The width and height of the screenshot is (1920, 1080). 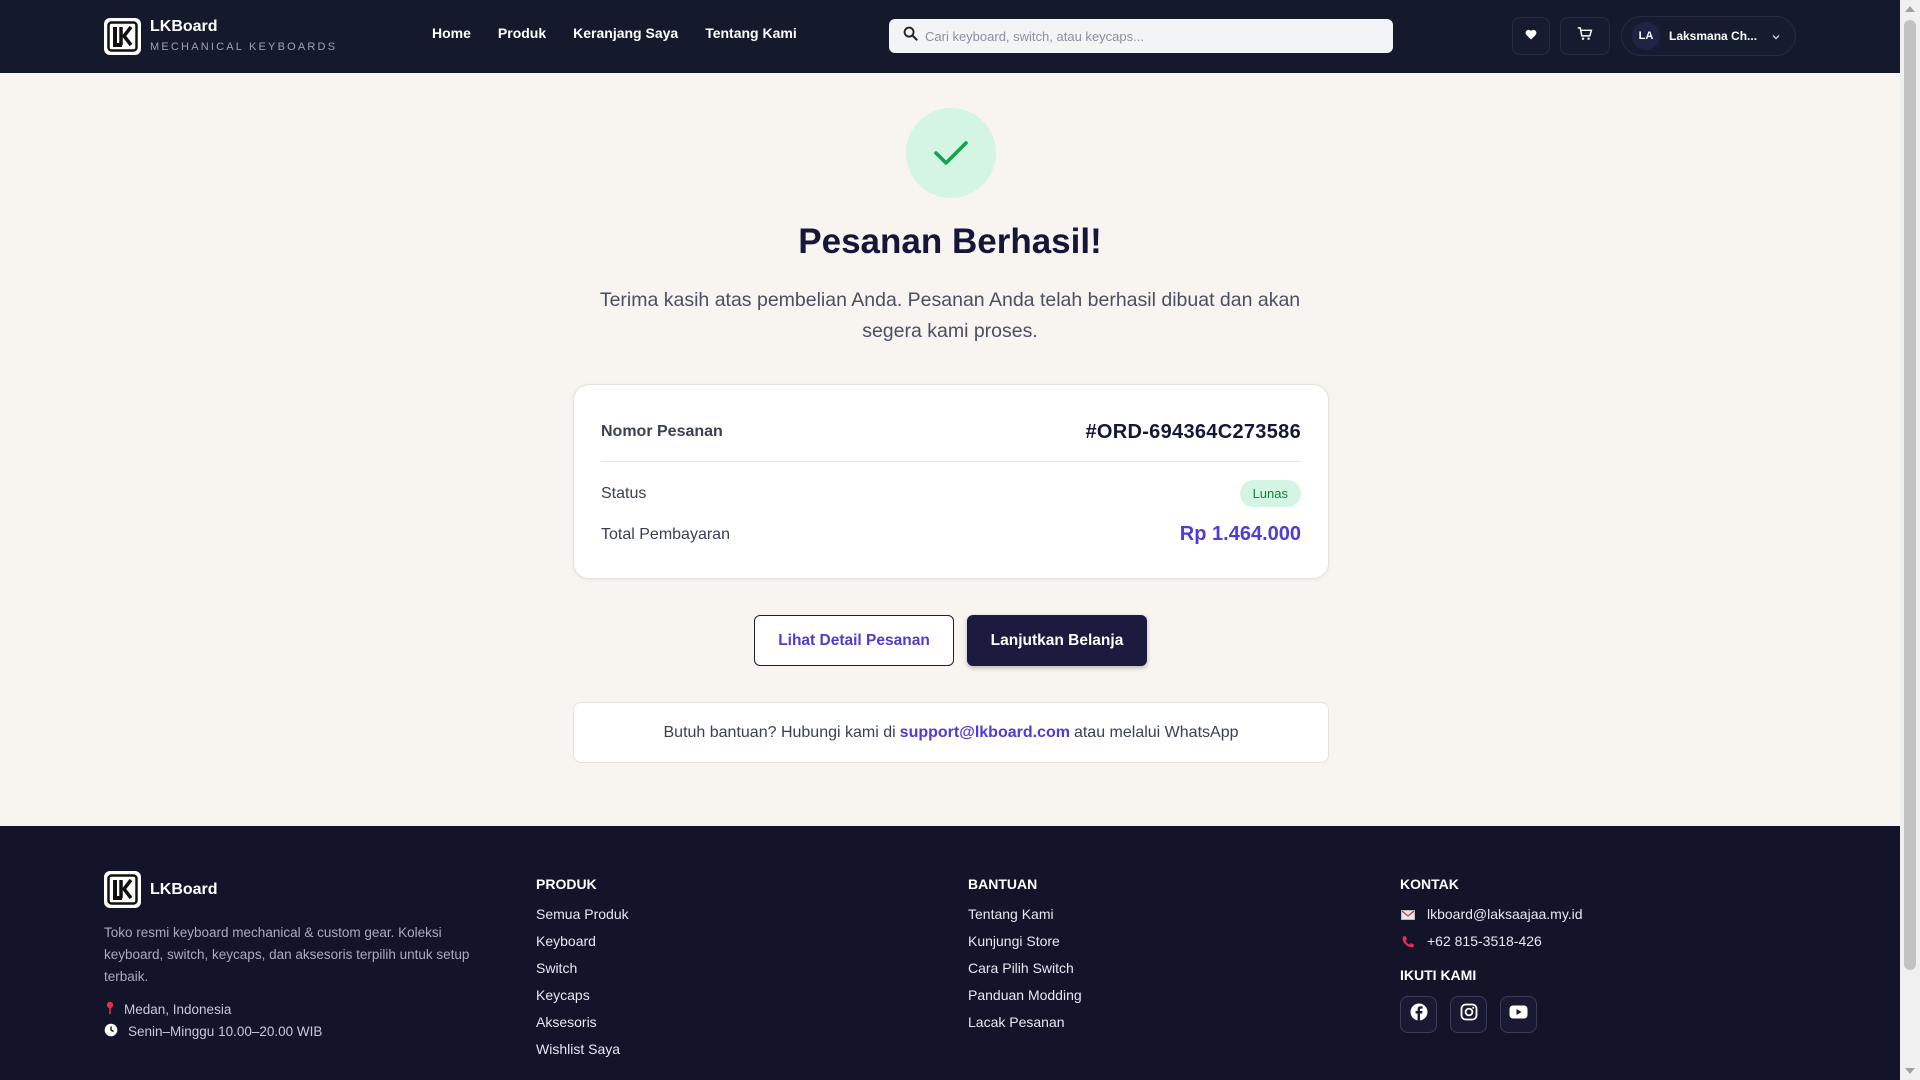 I want to click on footer-link: Kunjungi Store, so click(x=1025, y=941).